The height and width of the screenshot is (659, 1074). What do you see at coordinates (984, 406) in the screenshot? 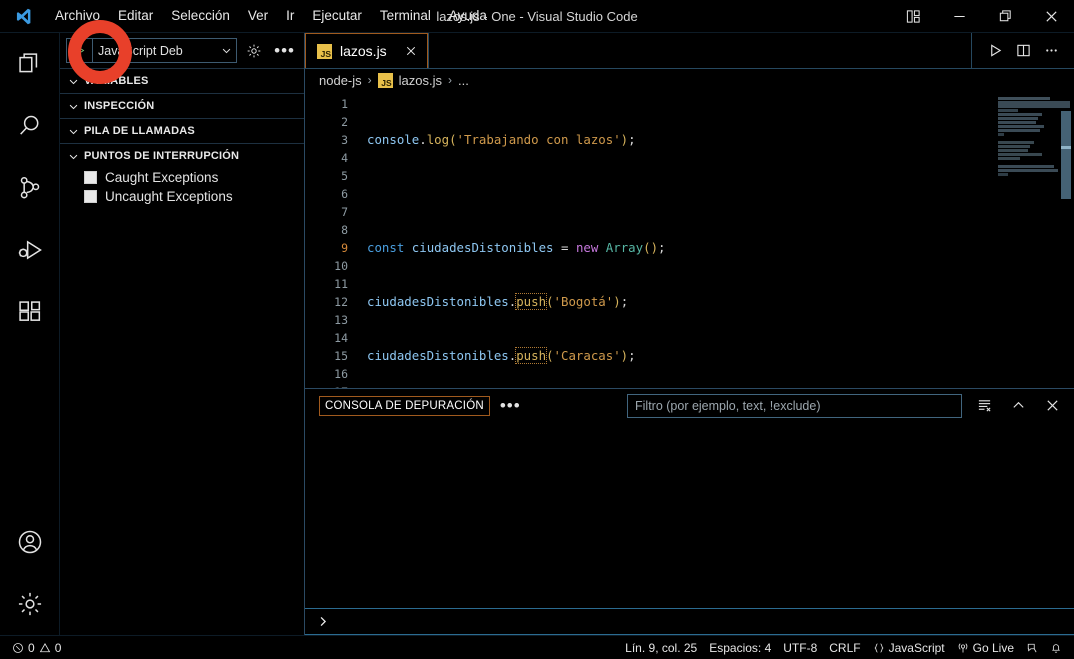
I see `clear-console-icon` at bounding box center [984, 406].